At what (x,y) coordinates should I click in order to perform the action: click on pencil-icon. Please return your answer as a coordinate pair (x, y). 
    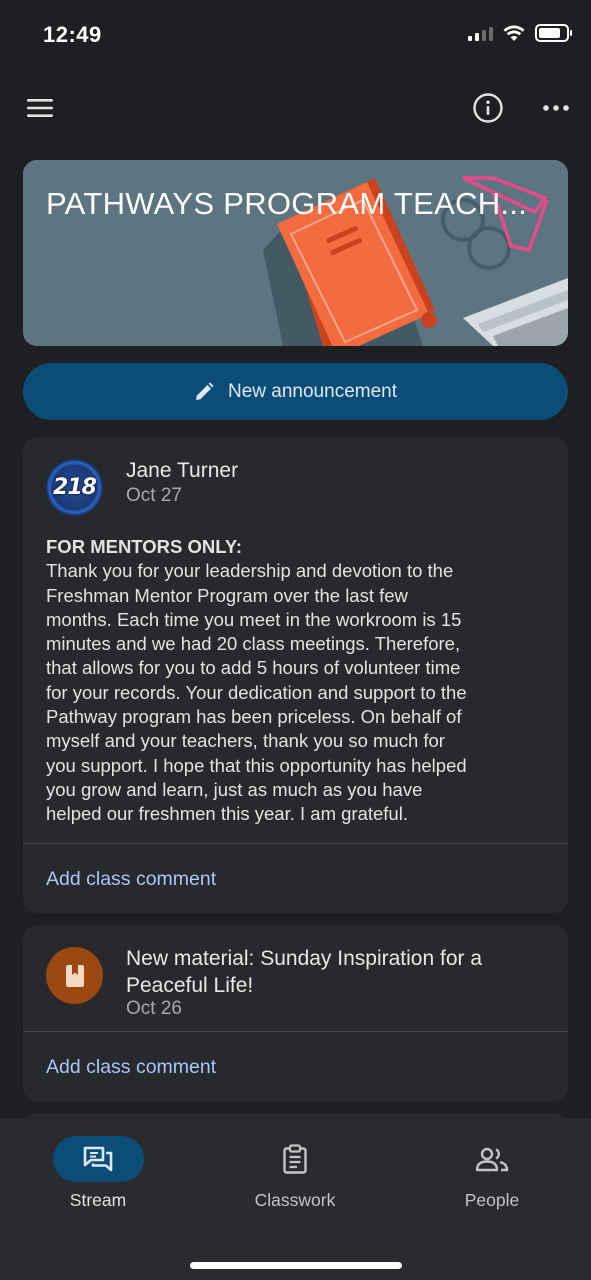
    Looking at the image, I should click on (205, 390).